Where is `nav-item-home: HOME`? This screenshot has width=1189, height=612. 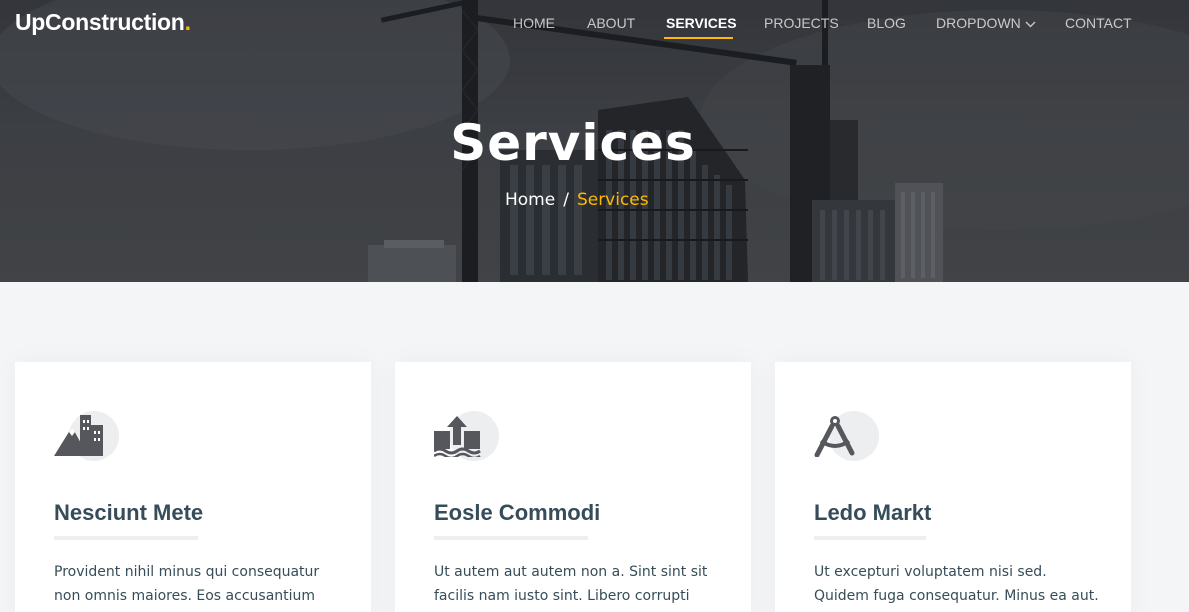
nav-item-home: HOME is located at coordinates (534, 23).